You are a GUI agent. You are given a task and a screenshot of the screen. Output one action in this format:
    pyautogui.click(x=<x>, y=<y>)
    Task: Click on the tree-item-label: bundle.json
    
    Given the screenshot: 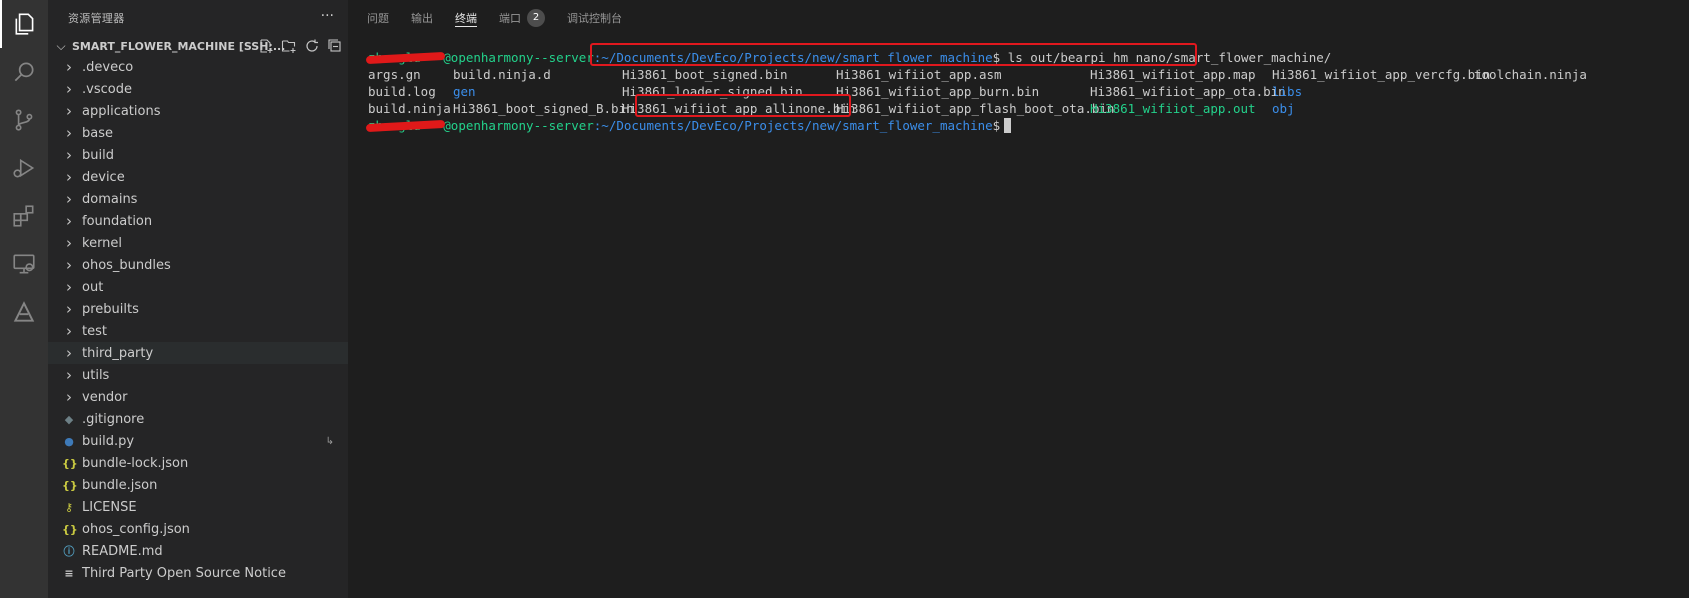 What is the action you would take?
    pyautogui.click(x=120, y=485)
    